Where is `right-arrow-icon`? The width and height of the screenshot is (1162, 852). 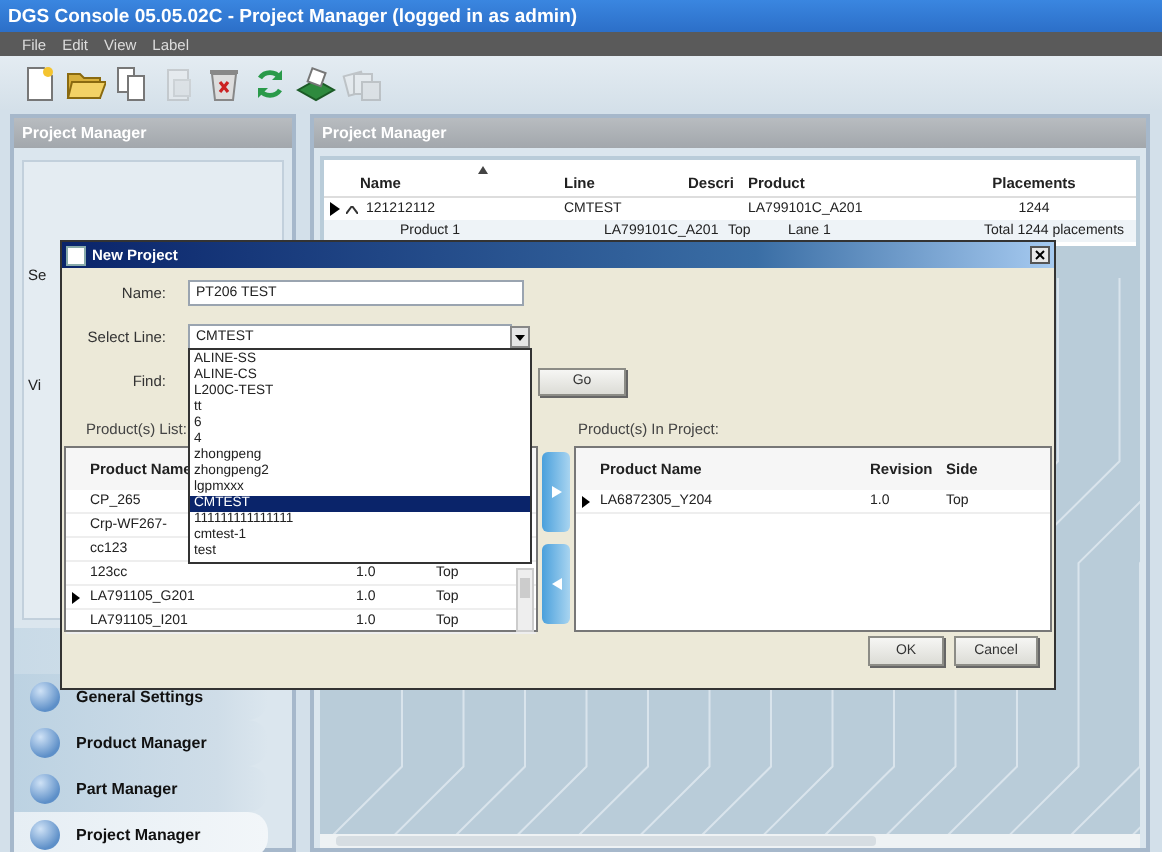 right-arrow-icon is located at coordinates (556, 492).